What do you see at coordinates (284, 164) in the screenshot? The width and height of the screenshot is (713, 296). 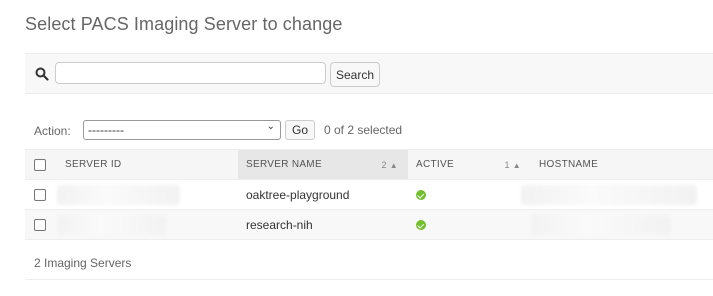 I see `column-header-label: Server Name` at bounding box center [284, 164].